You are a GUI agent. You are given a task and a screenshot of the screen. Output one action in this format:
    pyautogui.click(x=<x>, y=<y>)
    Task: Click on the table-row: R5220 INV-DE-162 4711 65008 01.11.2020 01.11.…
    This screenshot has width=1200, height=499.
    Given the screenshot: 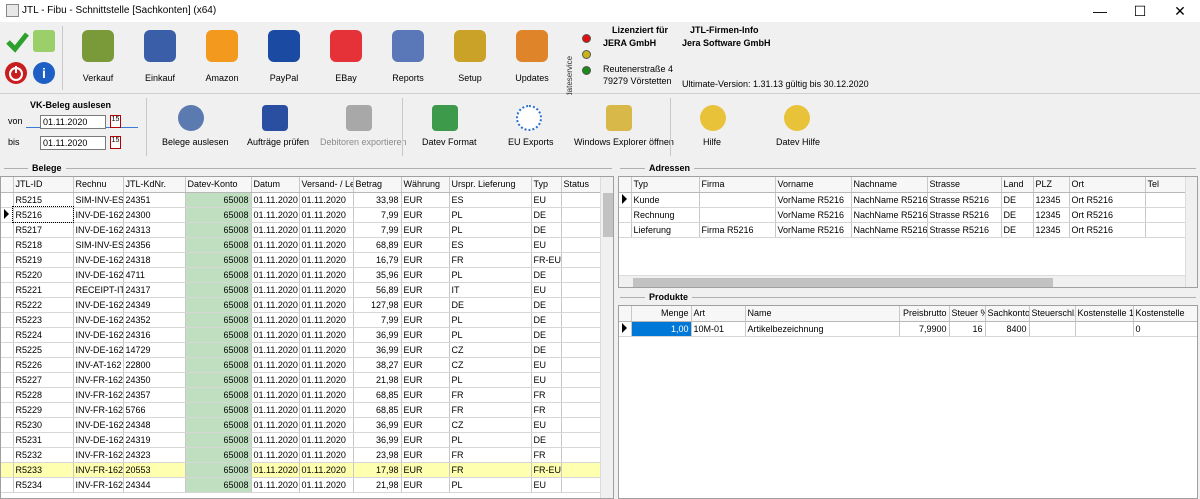 What is the action you would take?
    pyautogui.click(x=301, y=275)
    